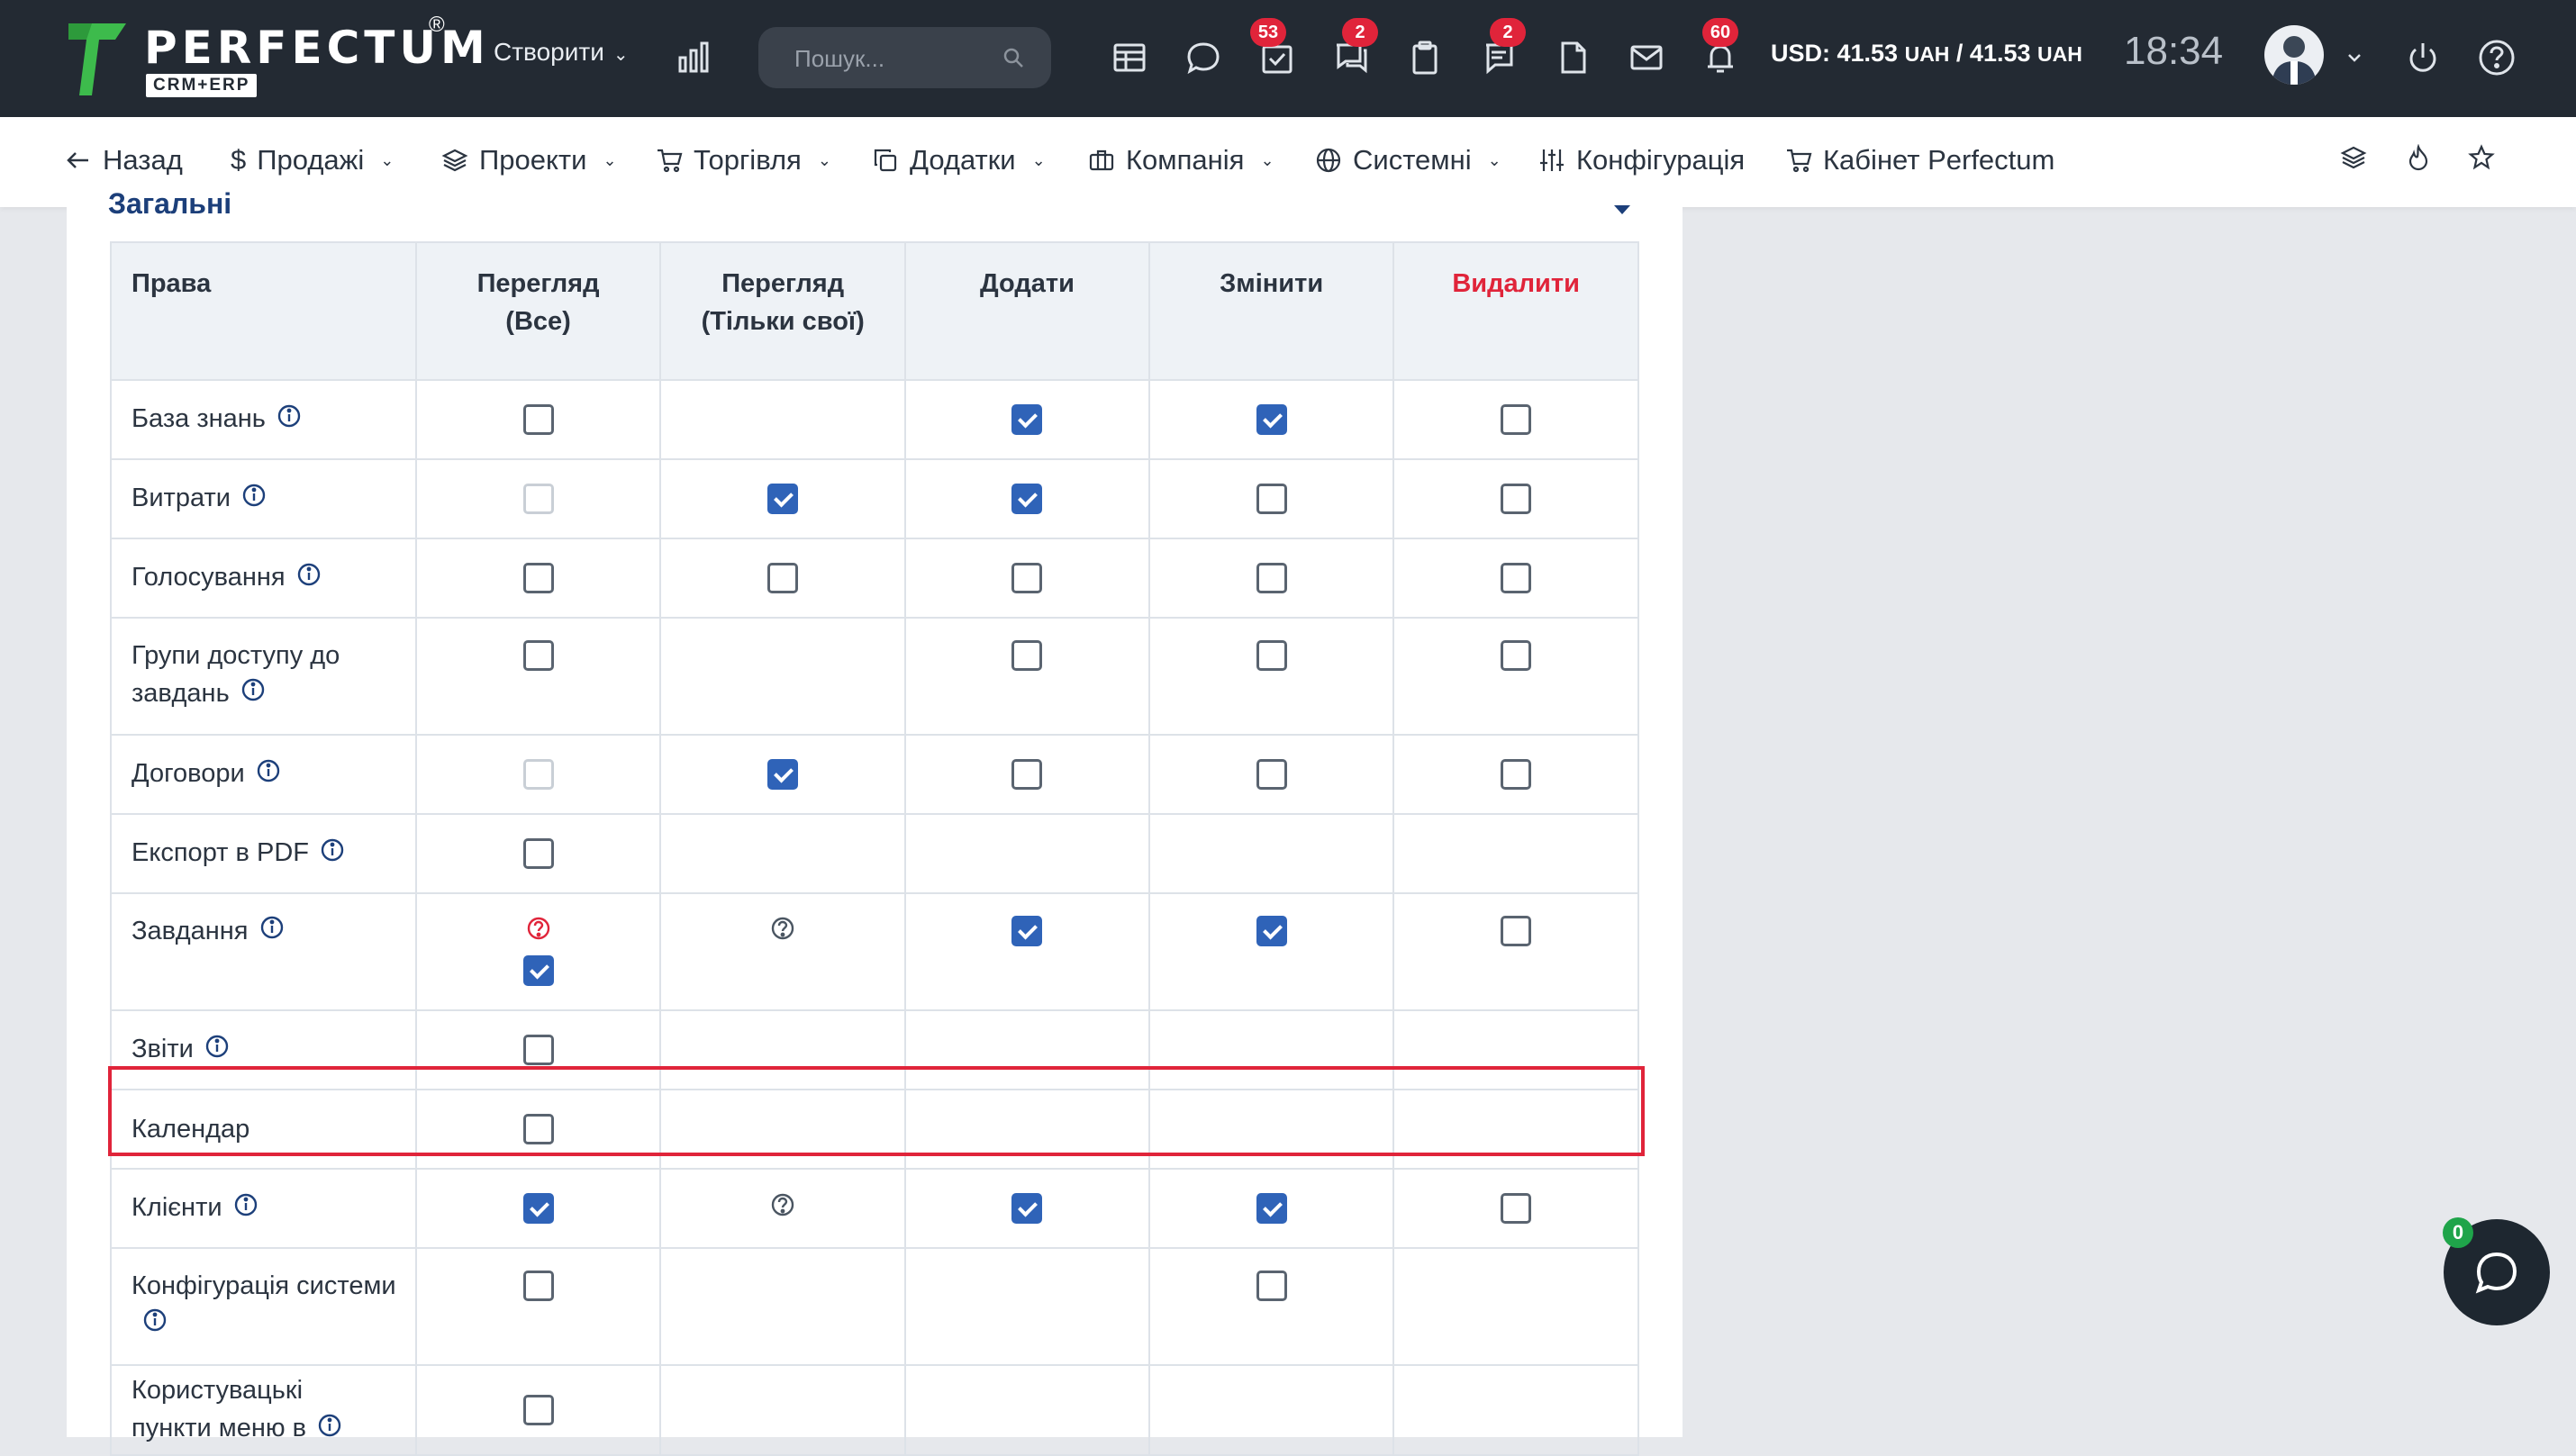 The width and height of the screenshot is (2576, 1456). I want to click on cell-add, so click(1027, 775).